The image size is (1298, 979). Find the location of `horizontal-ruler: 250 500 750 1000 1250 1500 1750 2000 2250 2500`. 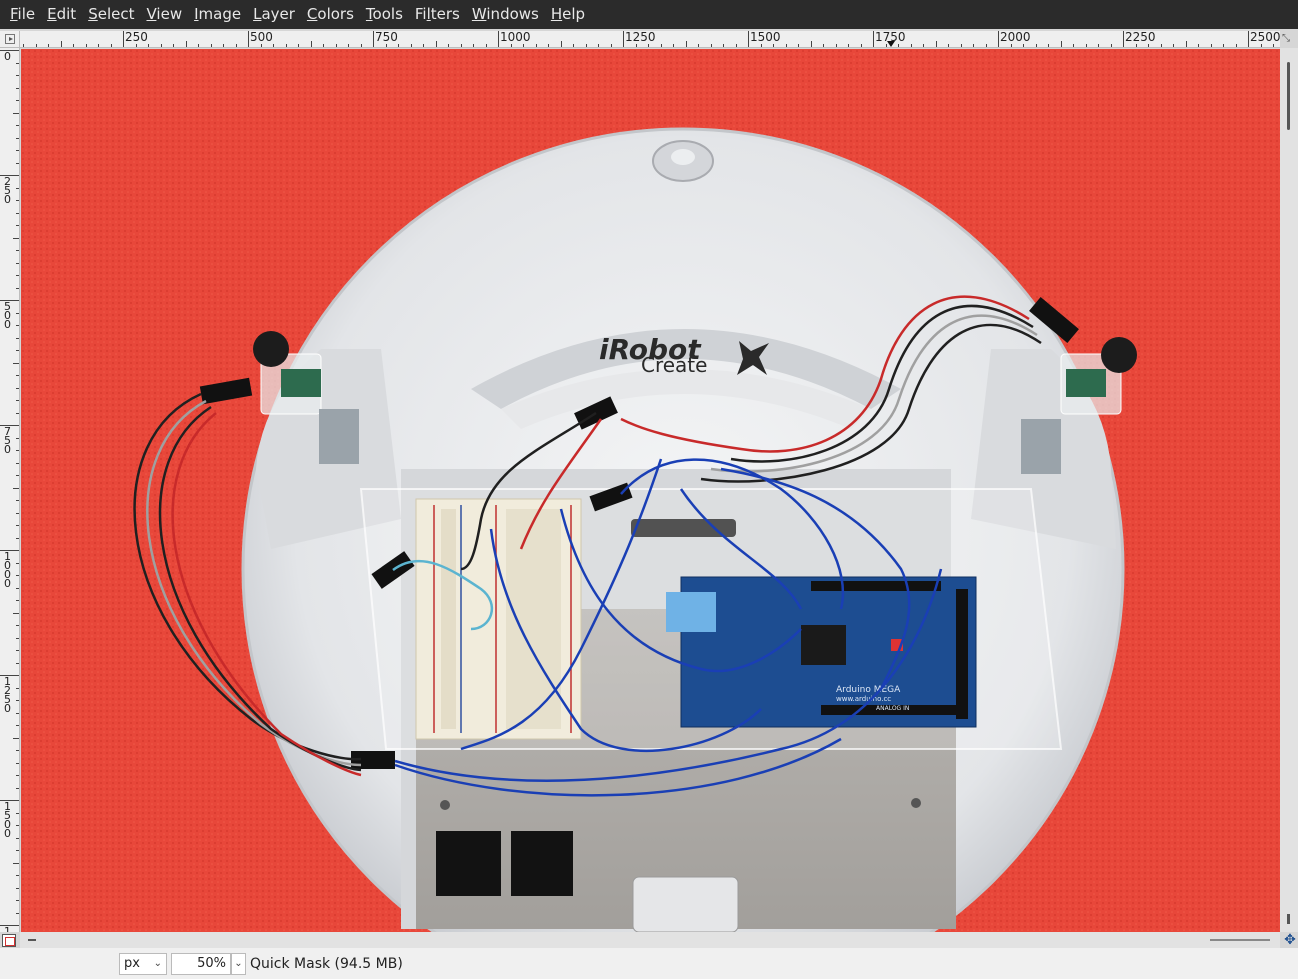

horizontal-ruler: 250 500 750 1000 1250 1500 1750 2000 2250 2500 is located at coordinates (650, 39).